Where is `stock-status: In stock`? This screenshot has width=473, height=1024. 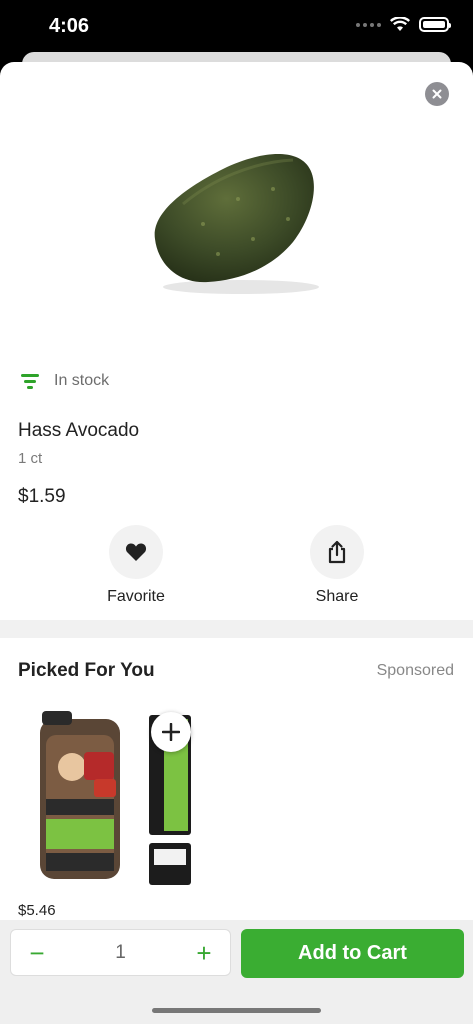 stock-status: In stock is located at coordinates (64, 381).